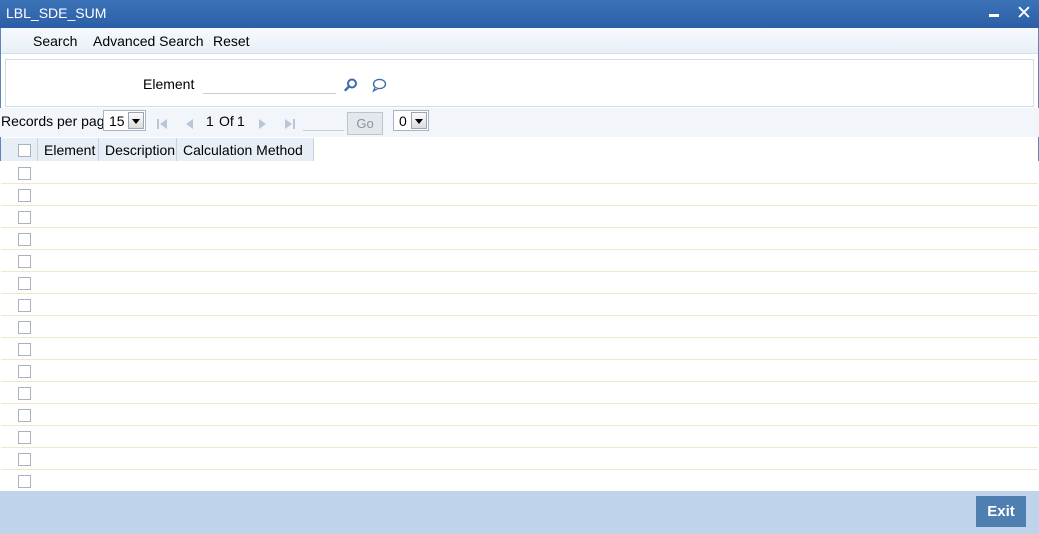 This screenshot has height=534, width=1039. I want to click on records-per-page-select: 15, so click(124, 120).